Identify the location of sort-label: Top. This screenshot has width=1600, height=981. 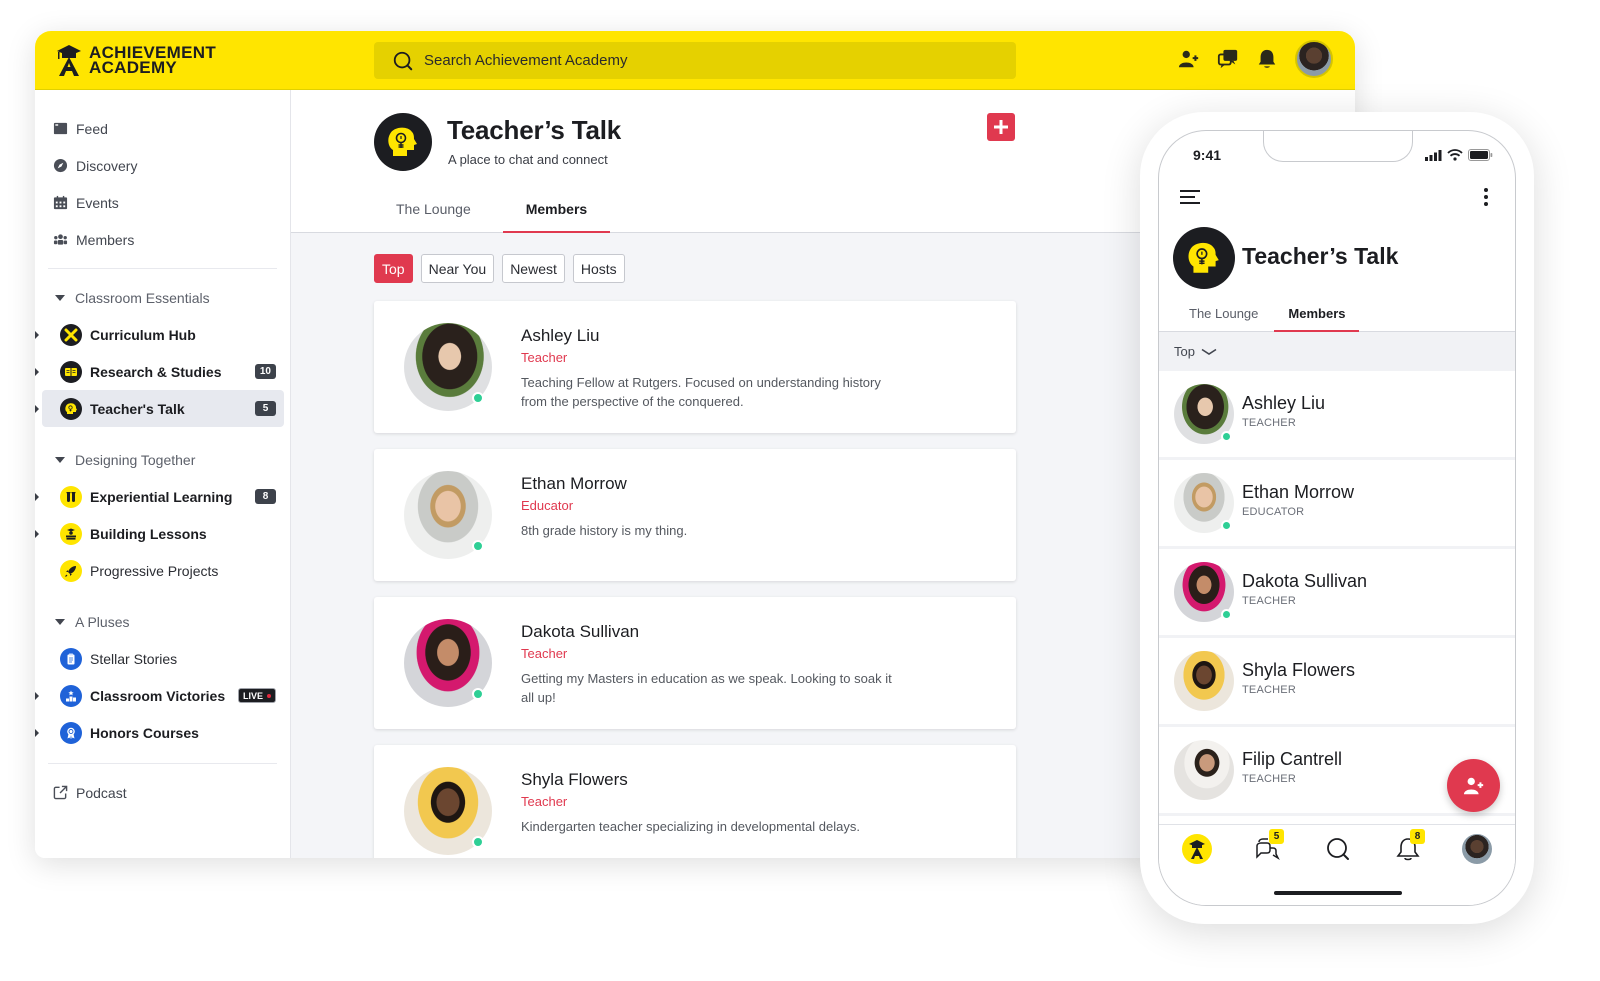
(1184, 351).